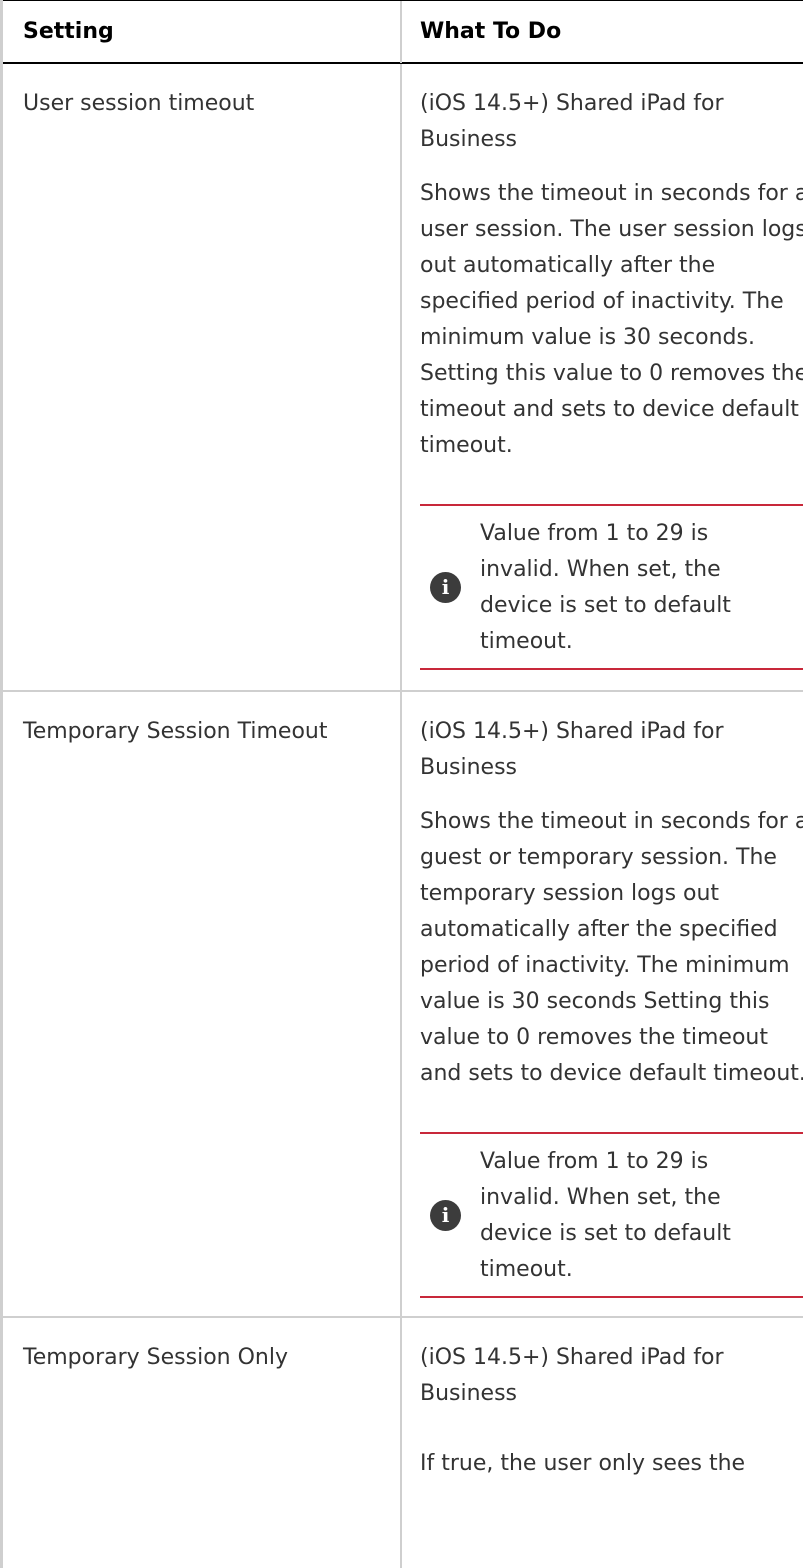  What do you see at coordinates (611, 373) in the screenshot?
I see `text-line: Setting this value to 0 removes the` at bounding box center [611, 373].